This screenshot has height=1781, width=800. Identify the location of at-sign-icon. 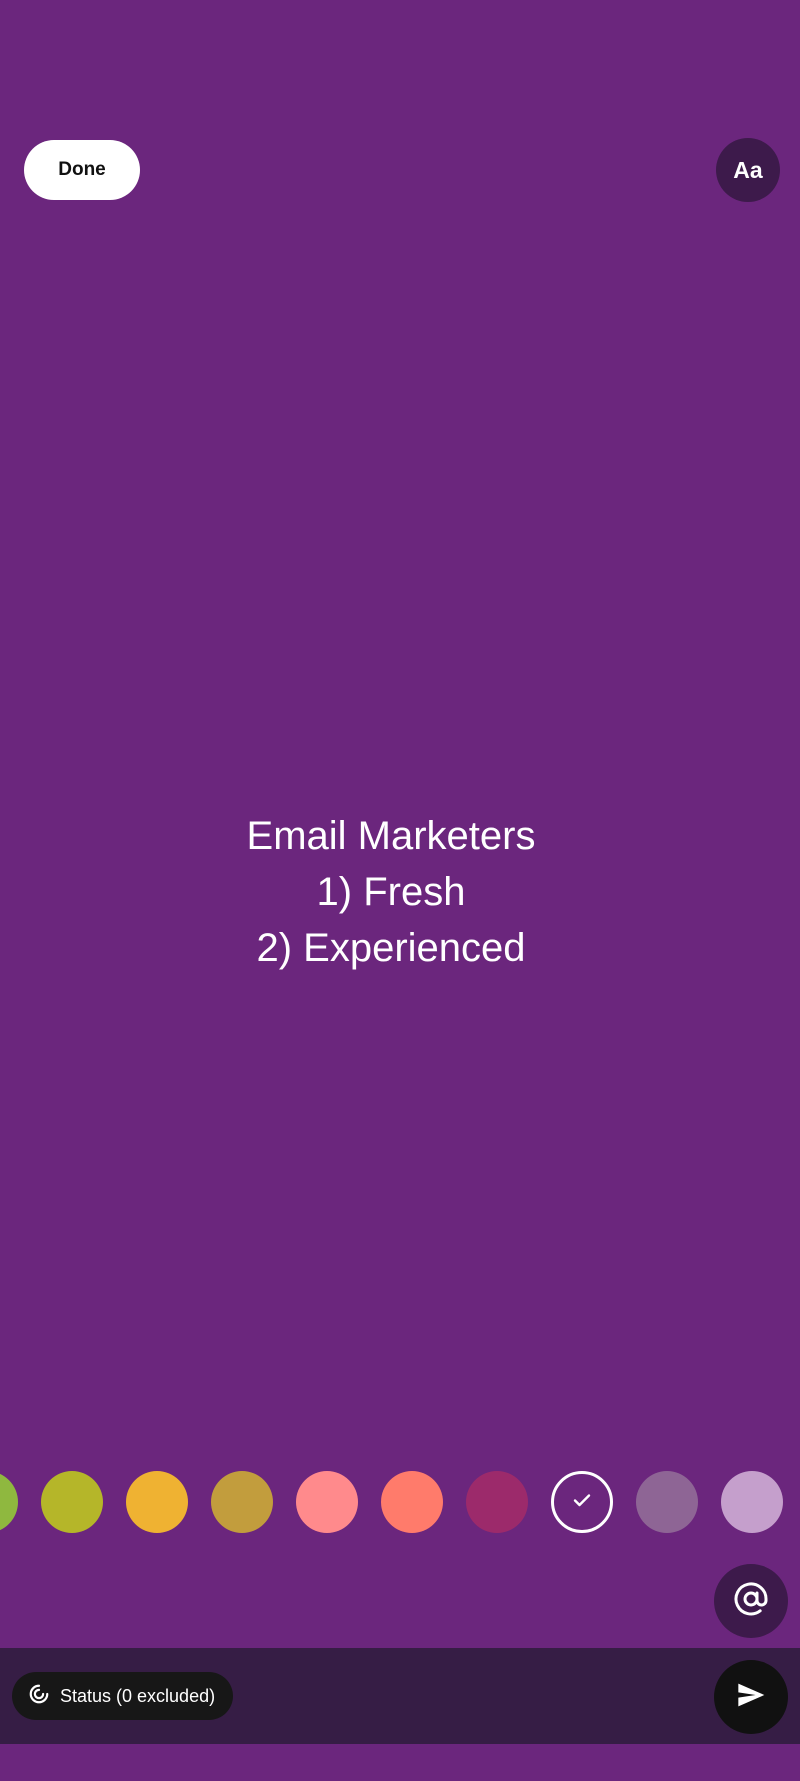
(751, 1601).